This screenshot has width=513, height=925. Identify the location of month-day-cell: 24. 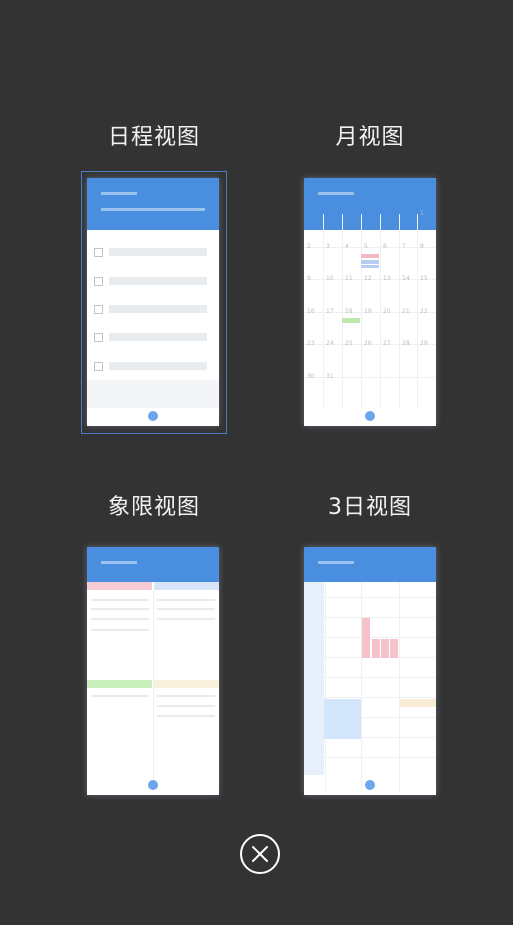
(330, 343).